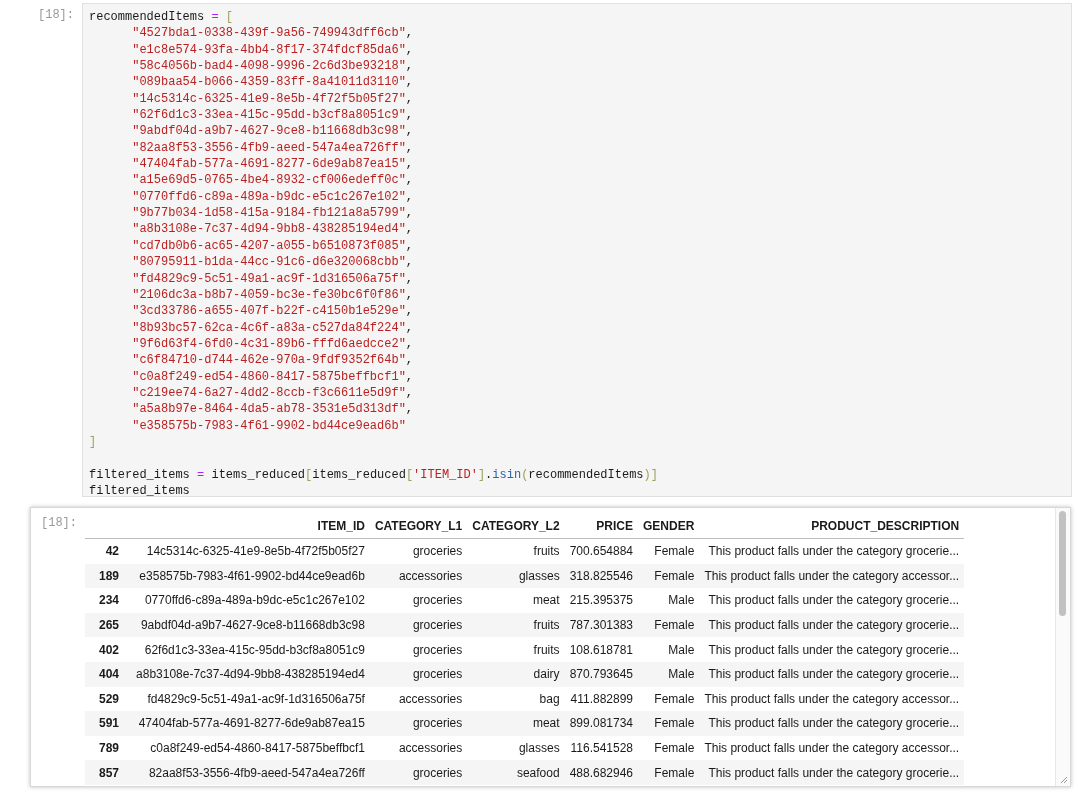  Describe the element at coordinates (272, 229) in the screenshot. I see `code-line: "a8b3108e-7c37-4d94-9bb8-438285194ed4",` at that location.